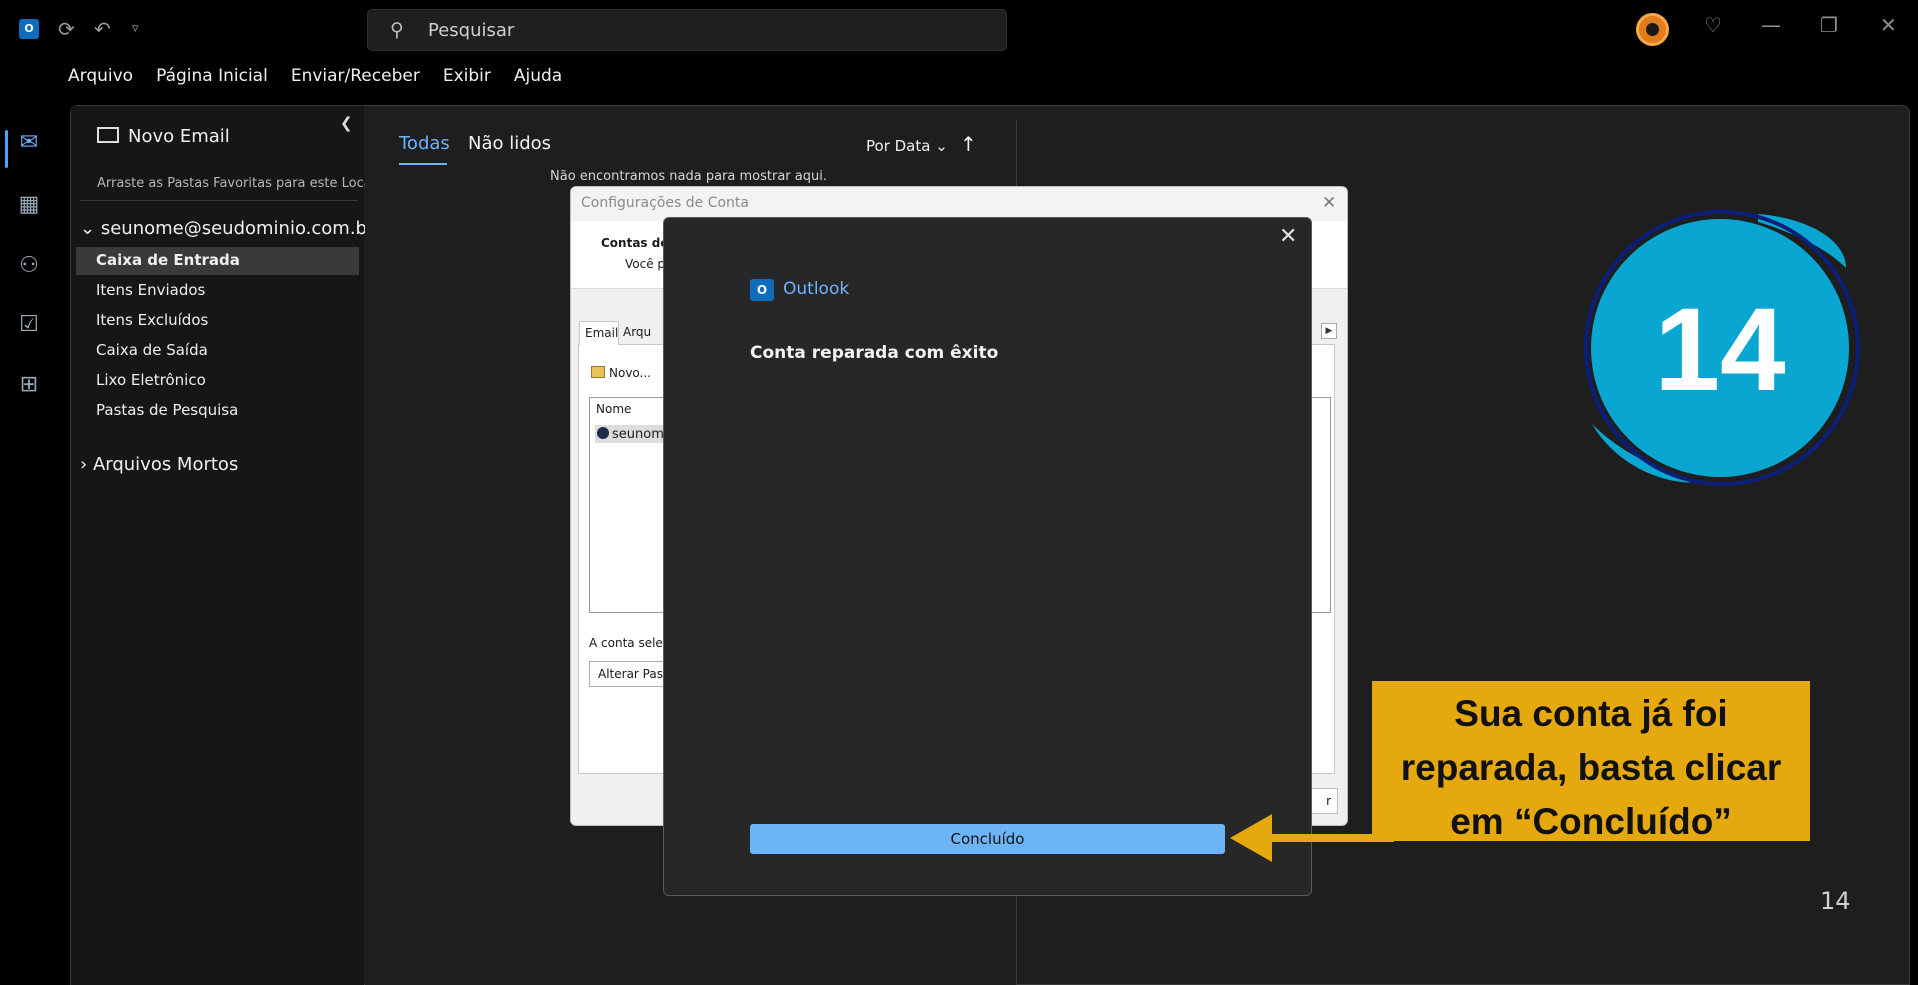 Image resolution: width=1918 pixels, height=985 pixels. I want to click on tab-unread: Não lidos, so click(509, 143).